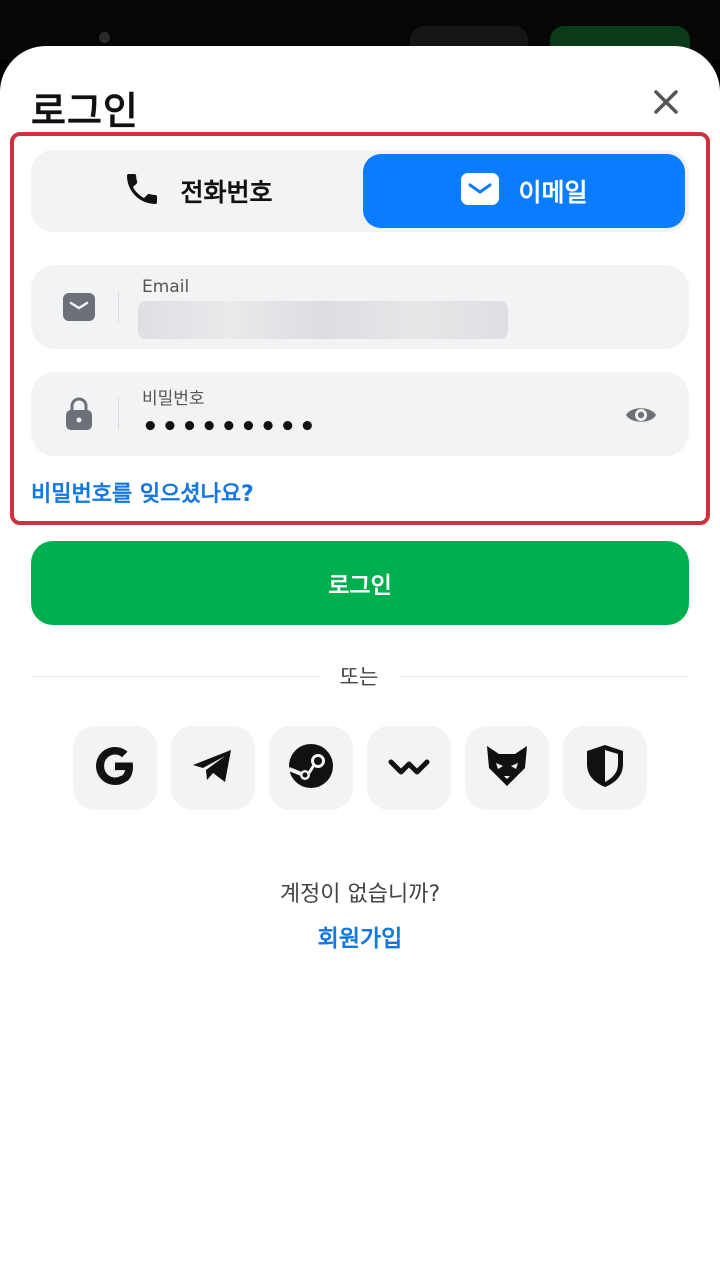 This screenshot has height=1280, width=720. I want to click on password-field: 비밀번호 •••••••••, so click(360, 414).